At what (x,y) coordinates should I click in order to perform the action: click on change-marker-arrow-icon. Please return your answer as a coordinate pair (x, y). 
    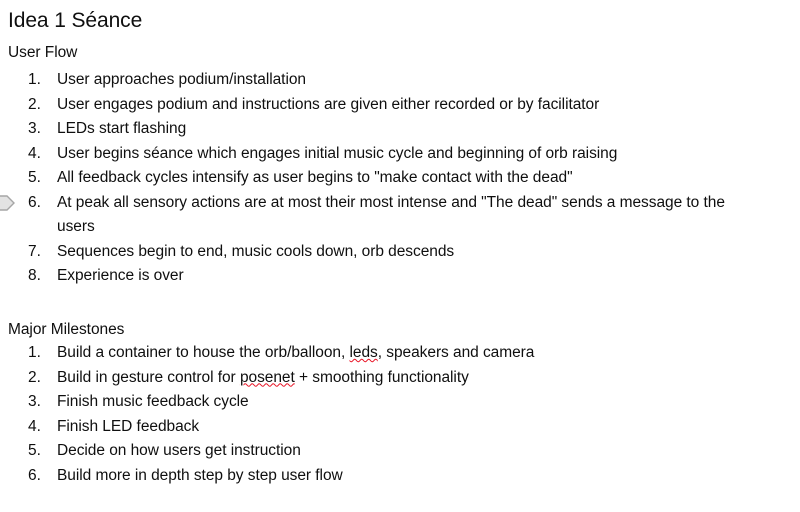
    Looking at the image, I should click on (7, 202).